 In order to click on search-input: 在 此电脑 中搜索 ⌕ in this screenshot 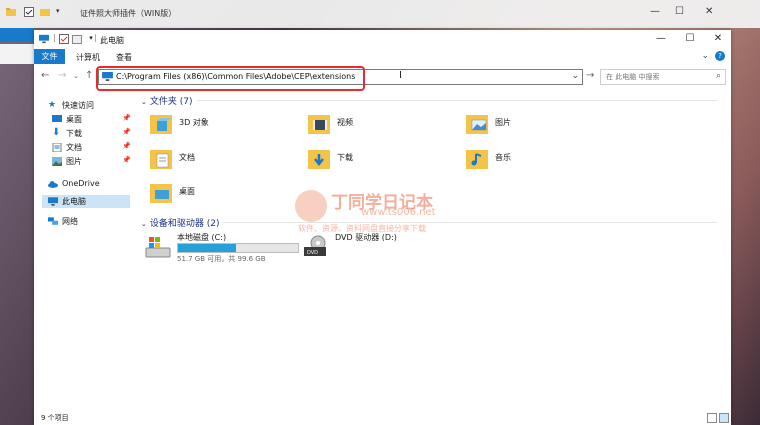, I will do `click(663, 77)`.